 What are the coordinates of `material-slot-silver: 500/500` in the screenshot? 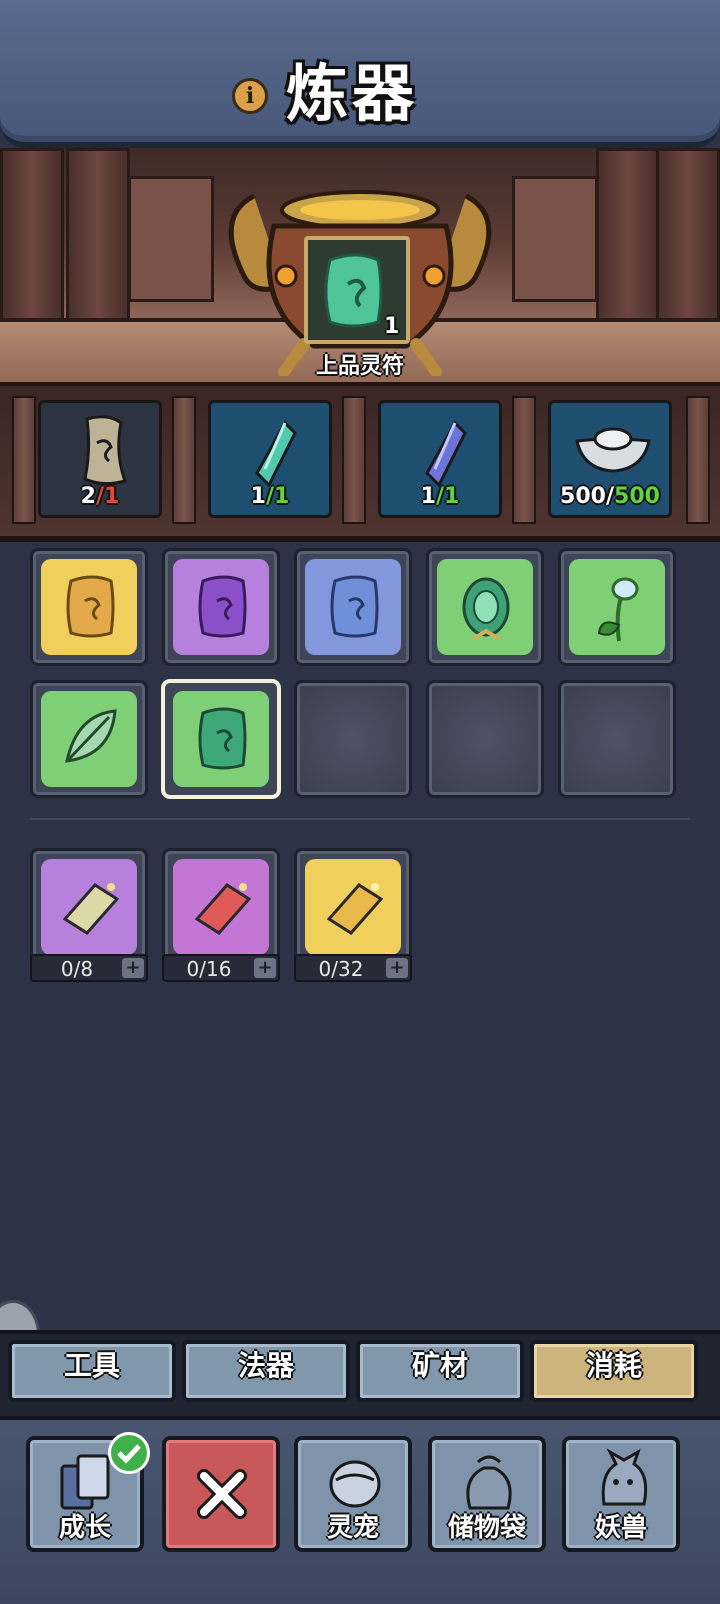 It's located at (610, 459).